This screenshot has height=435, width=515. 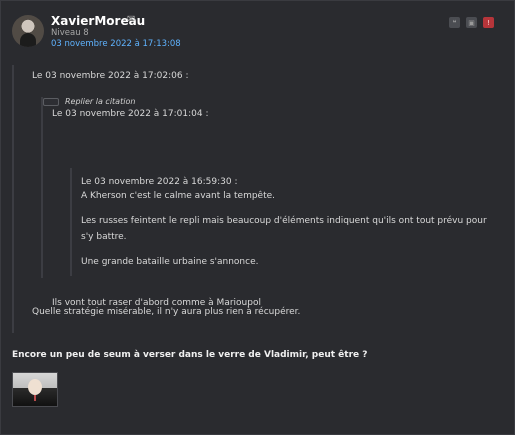 What do you see at coordinates (488, 22) in the screenshot?
I see `report-icon: !` at bounding box center [488, 22].